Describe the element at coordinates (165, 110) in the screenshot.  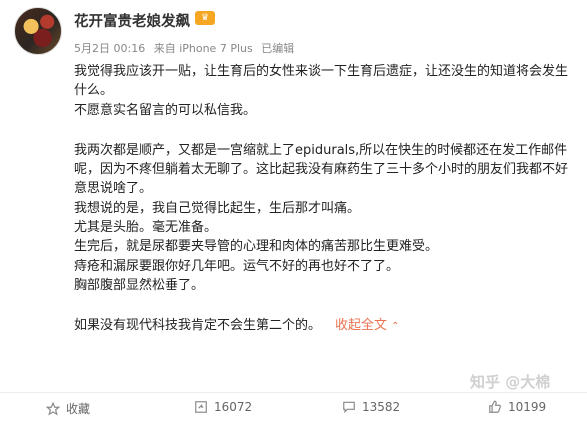
I see `paragraph: 不愿意实名留言的可以私信我。` at that location.